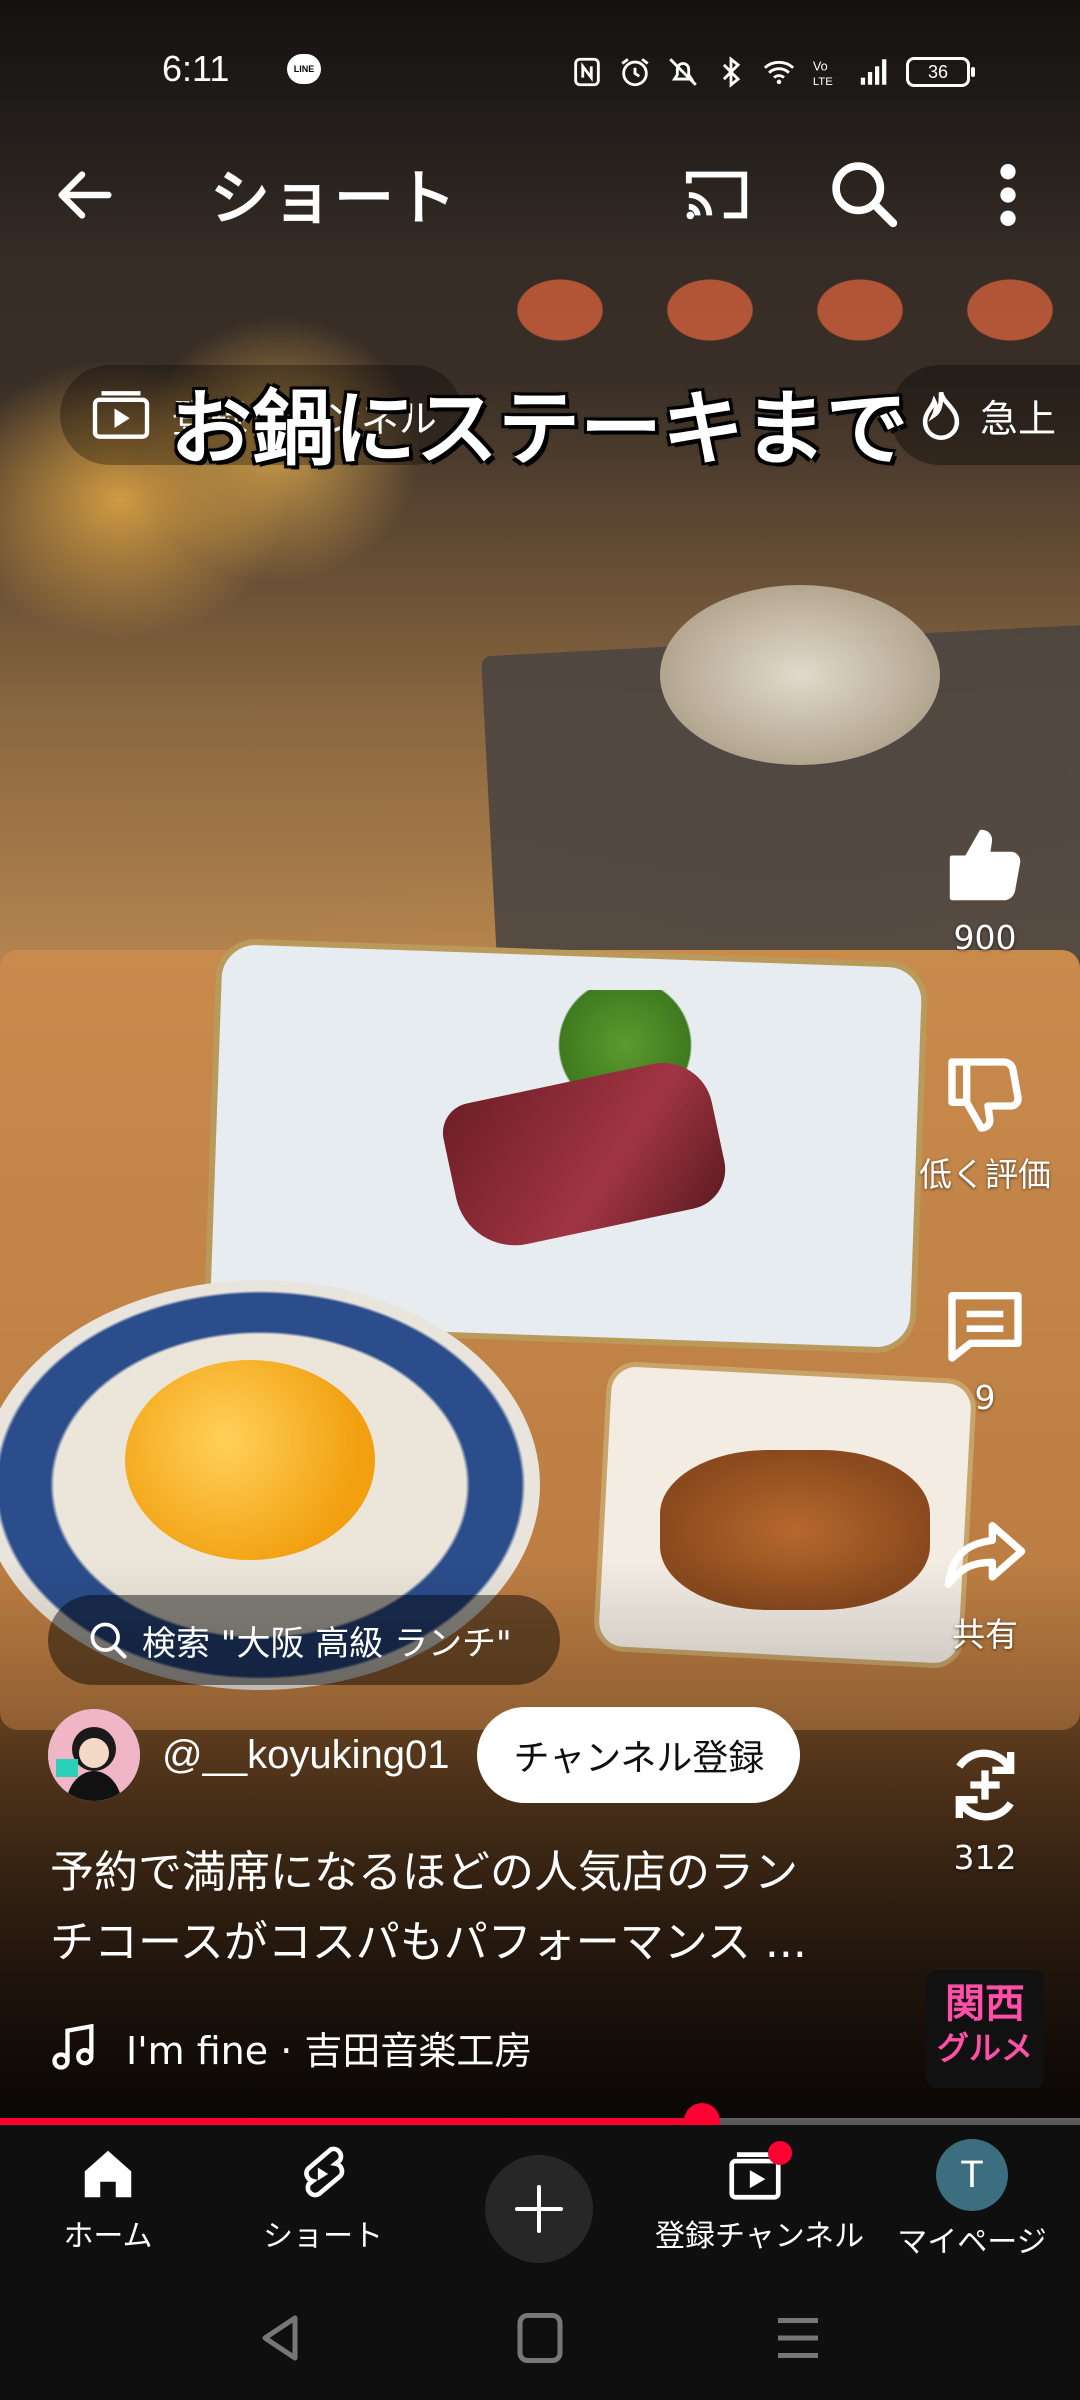 The width and height of the screenshot is (1080, 2400). What do you see at coordinates (323, 2200) in the screenshot?
I see `nav-shorts: ショート` at bounding box center [323, 2200].